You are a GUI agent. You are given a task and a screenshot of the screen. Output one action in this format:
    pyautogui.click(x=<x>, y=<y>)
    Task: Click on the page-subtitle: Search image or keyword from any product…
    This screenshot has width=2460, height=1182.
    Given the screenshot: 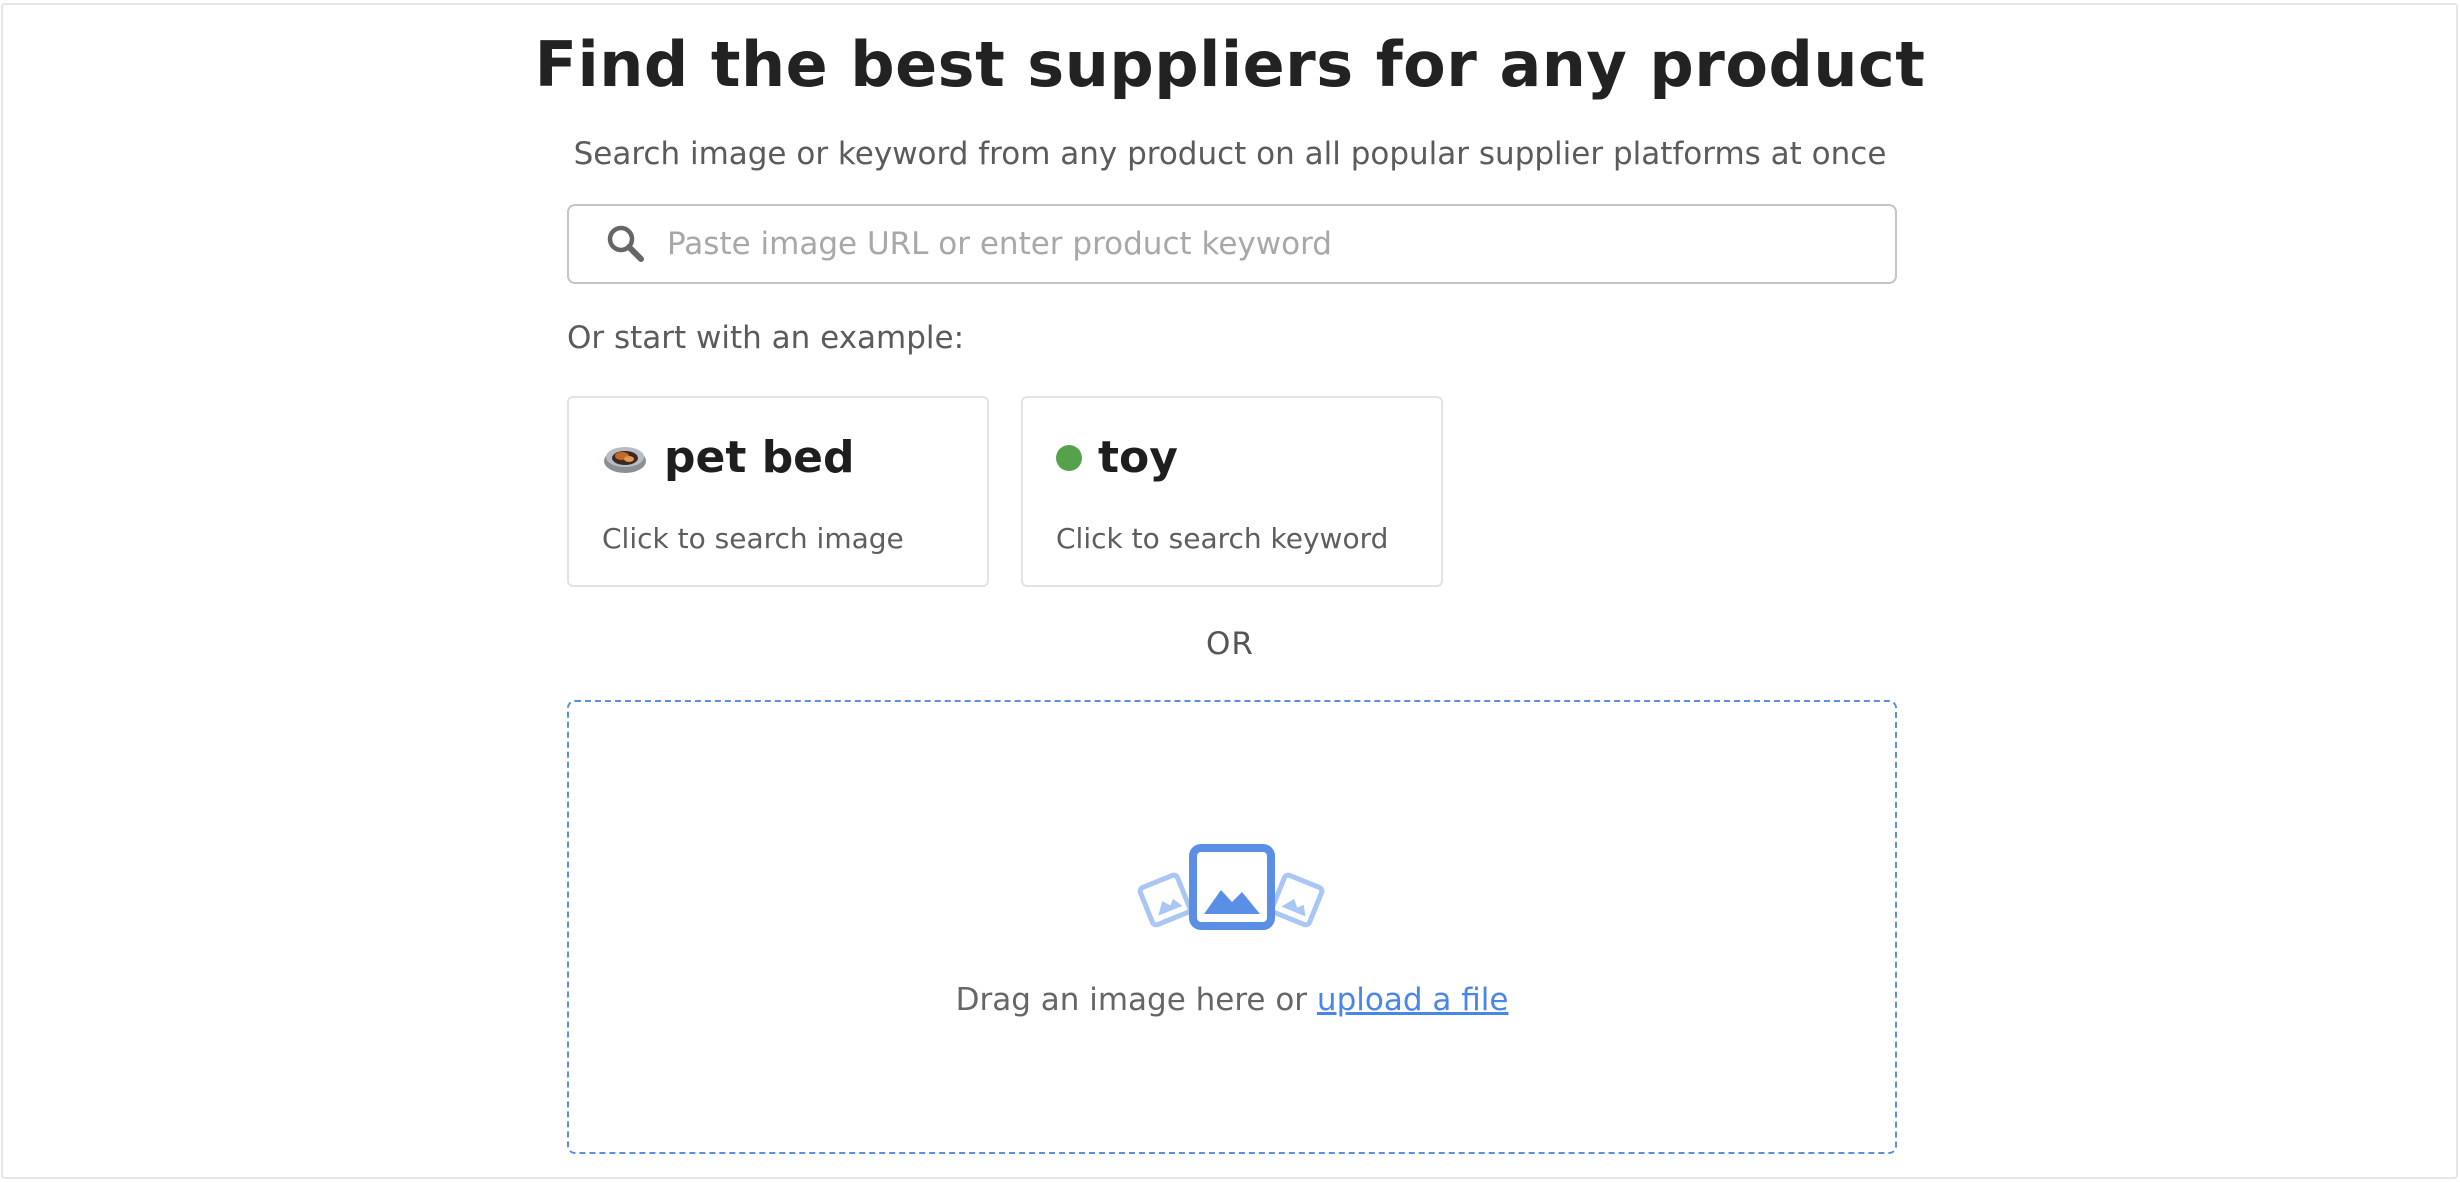 What is the action you would take?
    pyautogui.click(x=1230, y=154)
    